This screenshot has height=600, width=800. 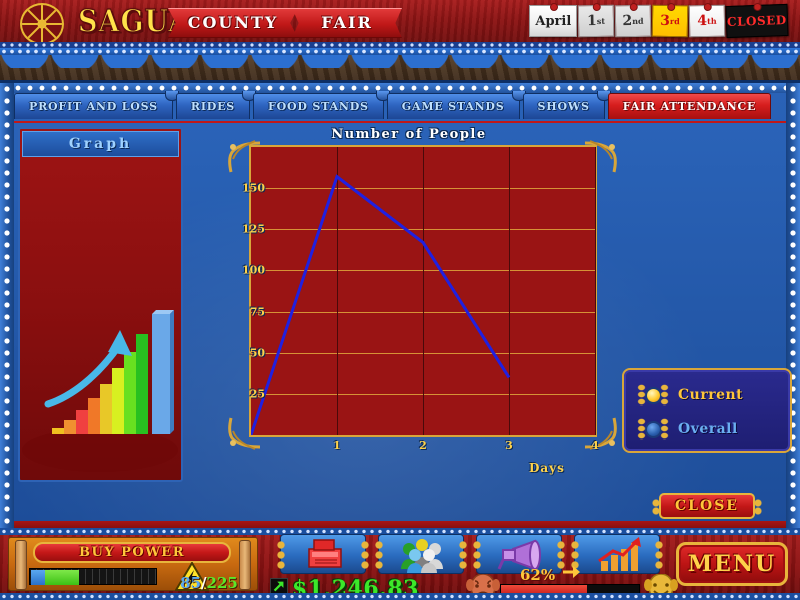 I want to click on legend-option-overall: Overall, so click(x=687, y=429).